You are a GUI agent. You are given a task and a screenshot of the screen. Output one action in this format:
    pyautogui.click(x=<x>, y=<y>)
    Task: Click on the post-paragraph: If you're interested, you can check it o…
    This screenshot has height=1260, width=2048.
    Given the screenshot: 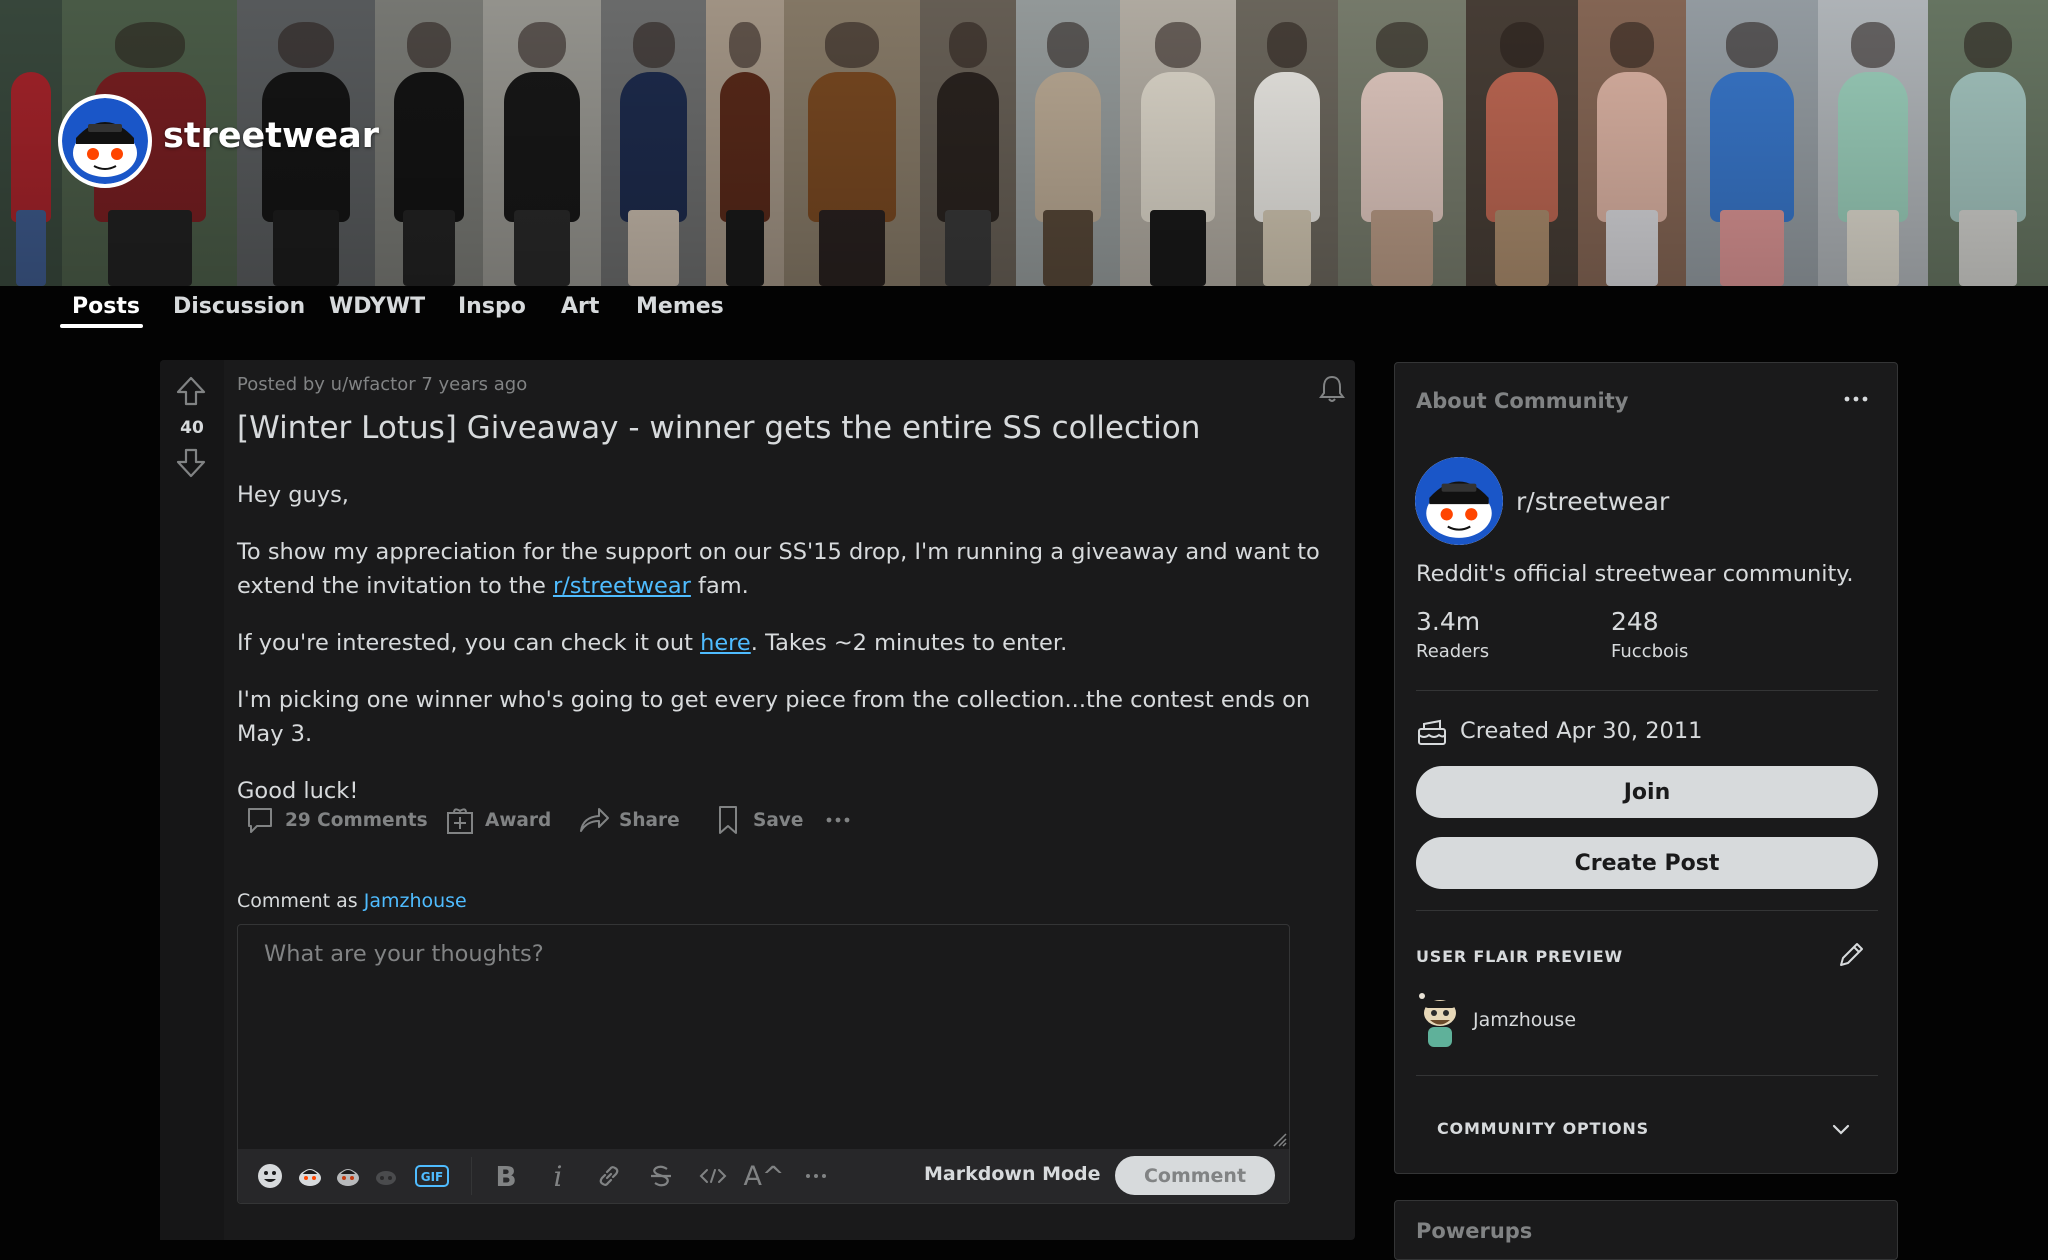 What is the action you would take?
    pyautogui.click(x=652, y=643)
    